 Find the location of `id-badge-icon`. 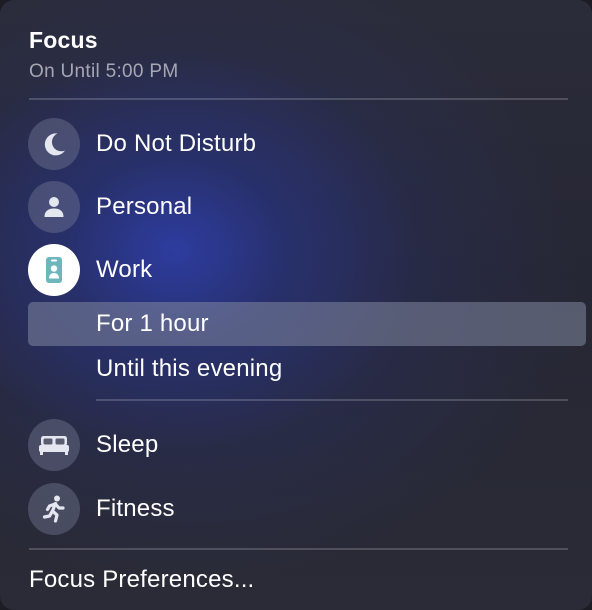

id-badge-icon is located at coordinates (54, 270).